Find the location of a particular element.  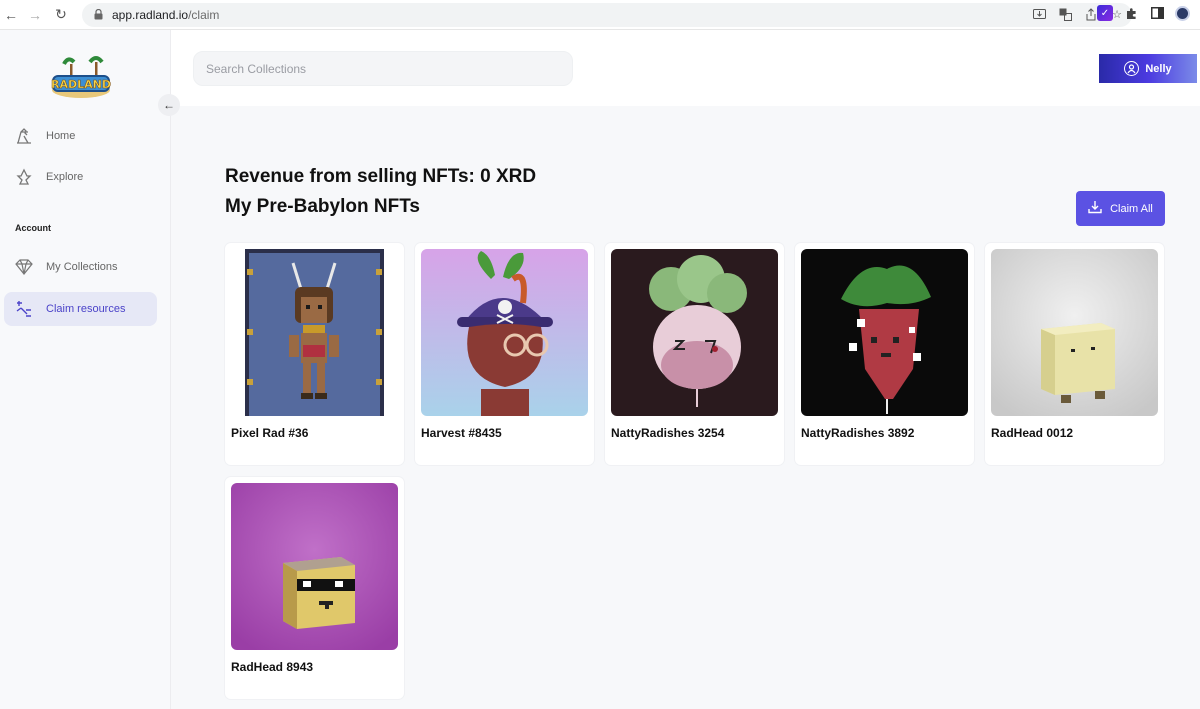

install-icon is located at coordinates (1039, 15).